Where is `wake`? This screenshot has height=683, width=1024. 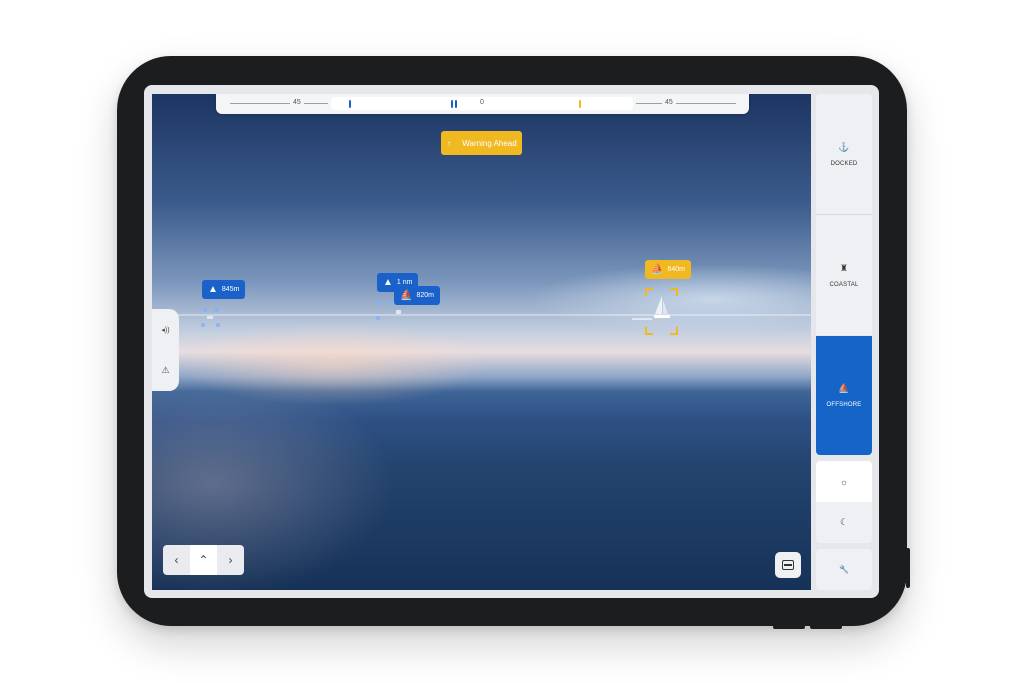
wake is located at coordinates (642, 319).